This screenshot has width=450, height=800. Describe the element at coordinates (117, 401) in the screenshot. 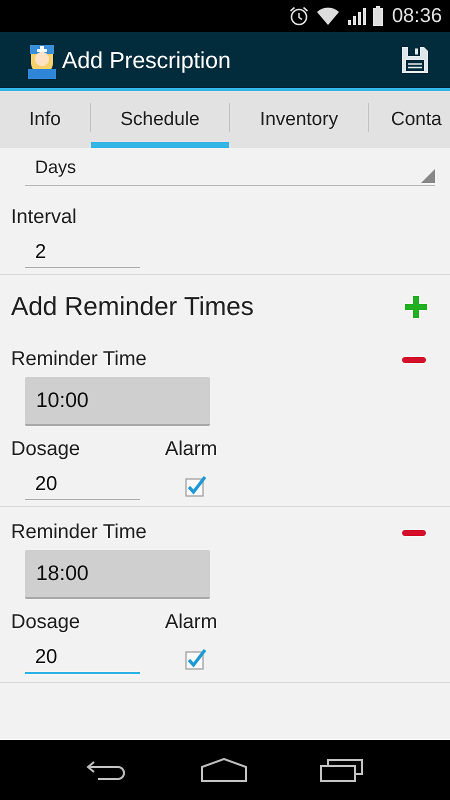

I see `time-picker-button: 10:00` at that location.